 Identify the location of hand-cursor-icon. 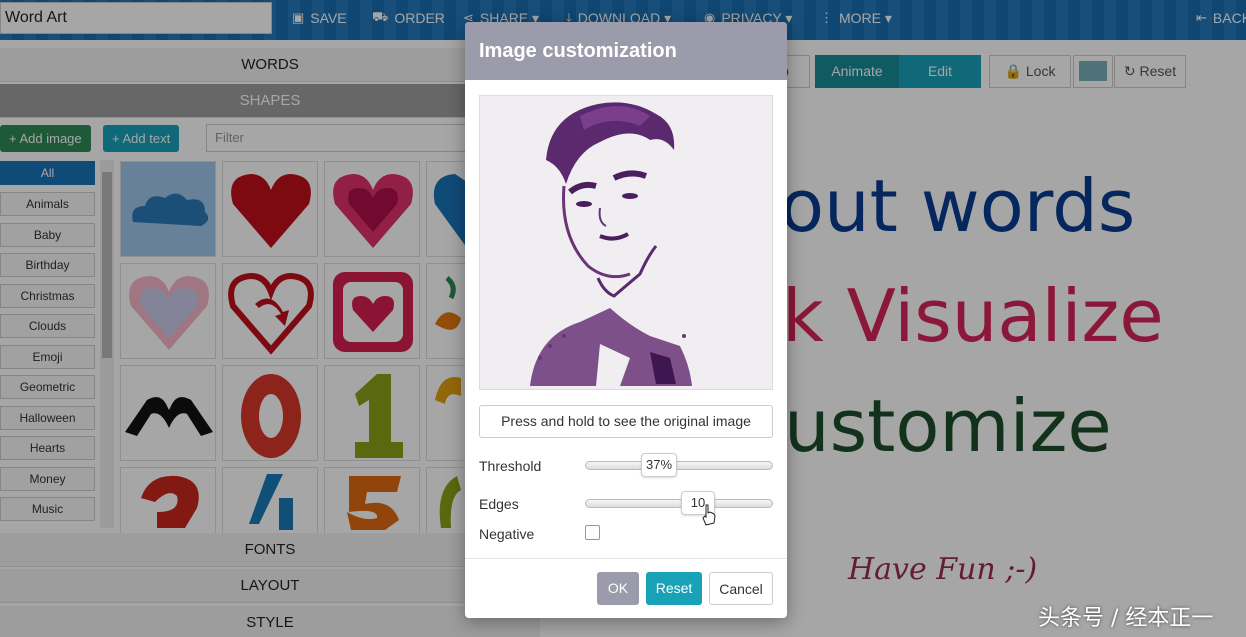
(709, 515).